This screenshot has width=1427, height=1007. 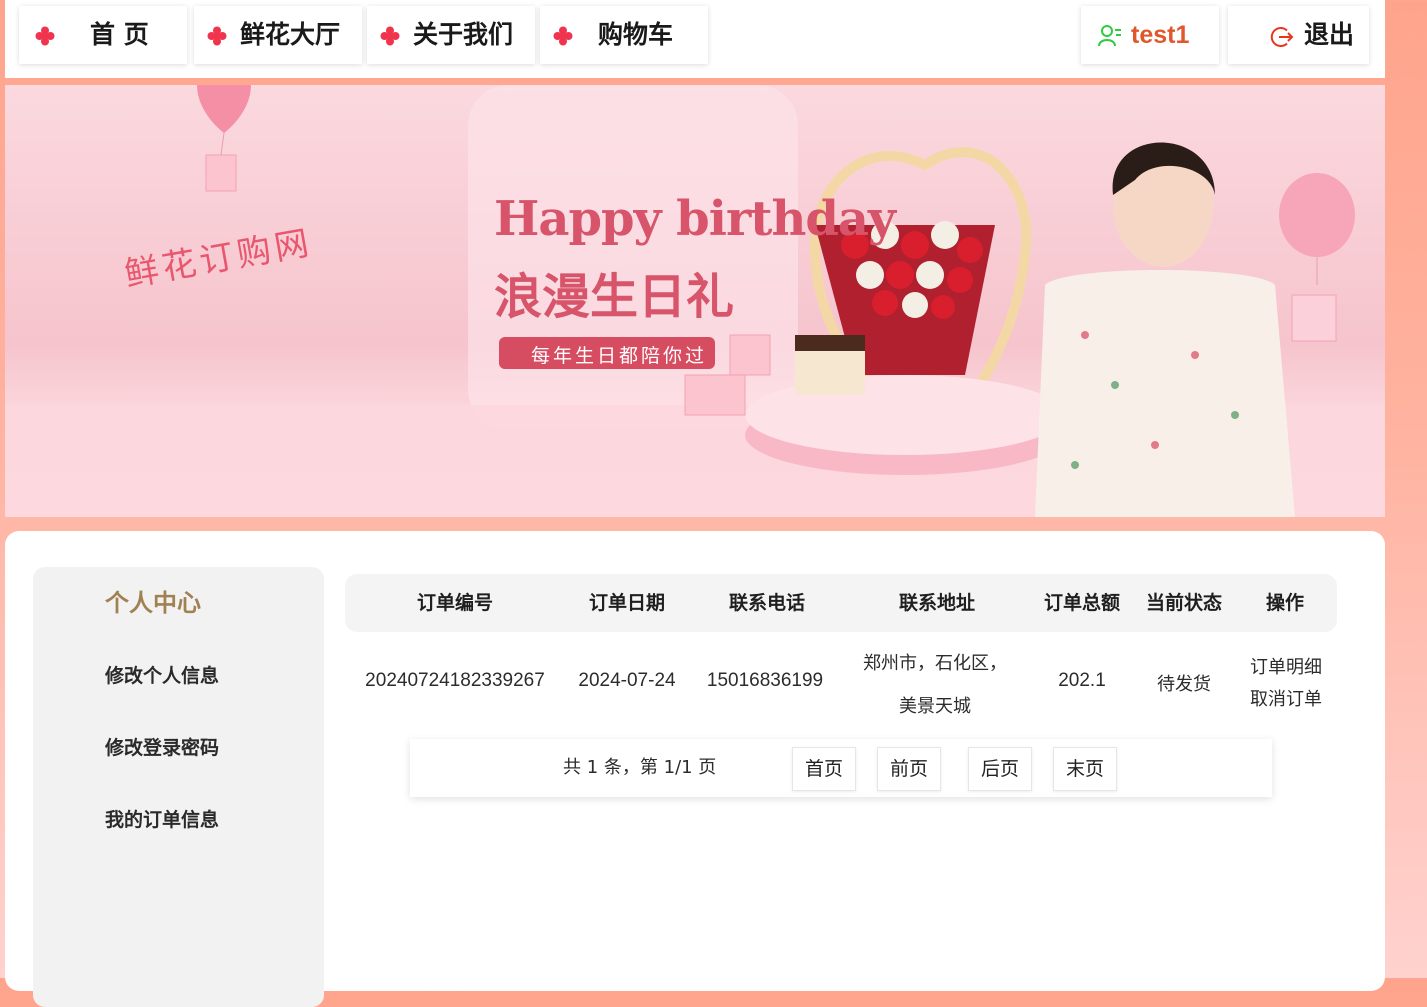 What do you see at coordinates (640, 767) in the screenshot?
I see `pagination-info: 共 1 条，第 1/1 页` at bounding box center [640, 767].